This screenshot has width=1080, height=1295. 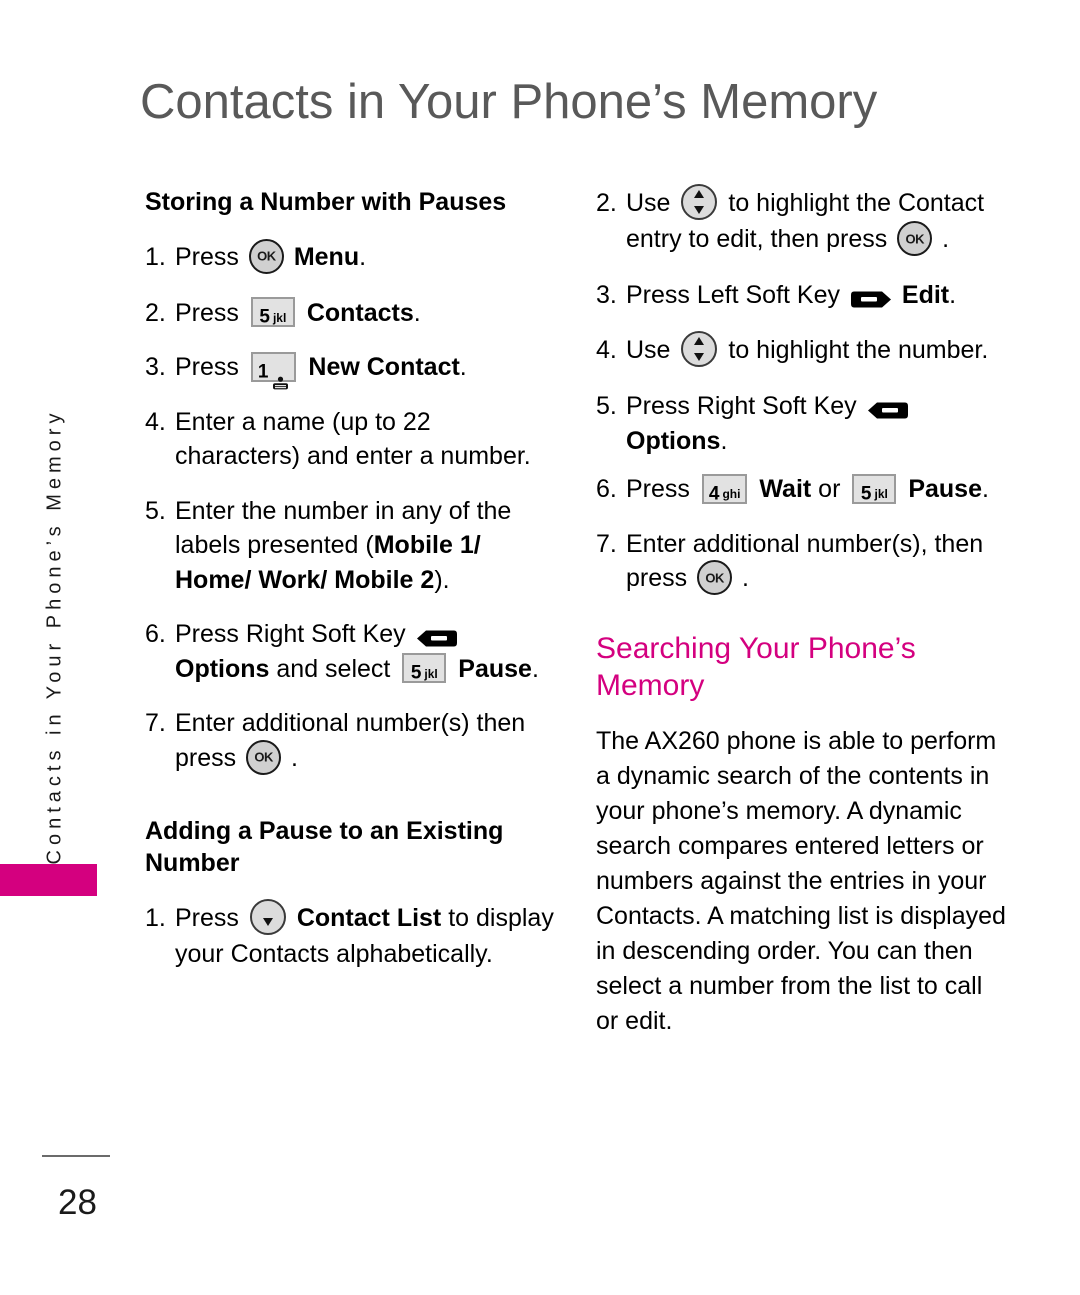 I want to click on step-text: and select, so click(x=330, y=668).